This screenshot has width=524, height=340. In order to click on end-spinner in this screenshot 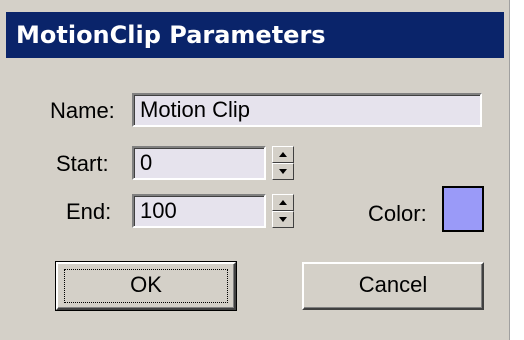, I will do `click(283, 211)`.